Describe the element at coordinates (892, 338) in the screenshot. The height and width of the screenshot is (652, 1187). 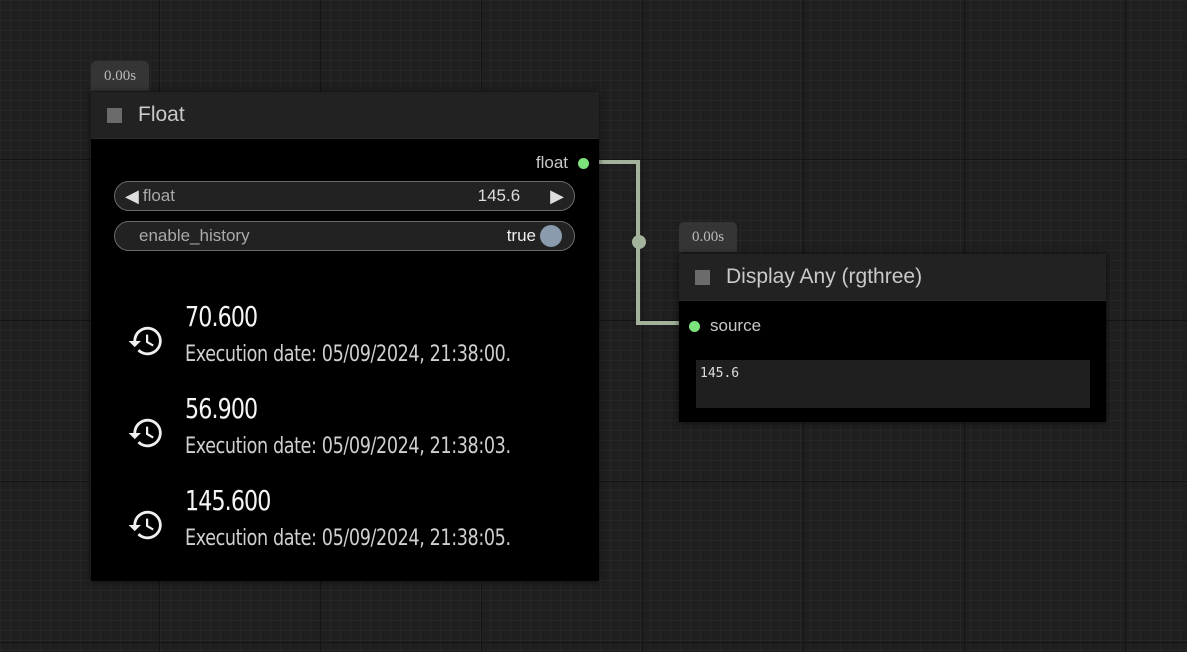
I see `display-any-node: Display Any (rgthree) source 145.6` at that location.